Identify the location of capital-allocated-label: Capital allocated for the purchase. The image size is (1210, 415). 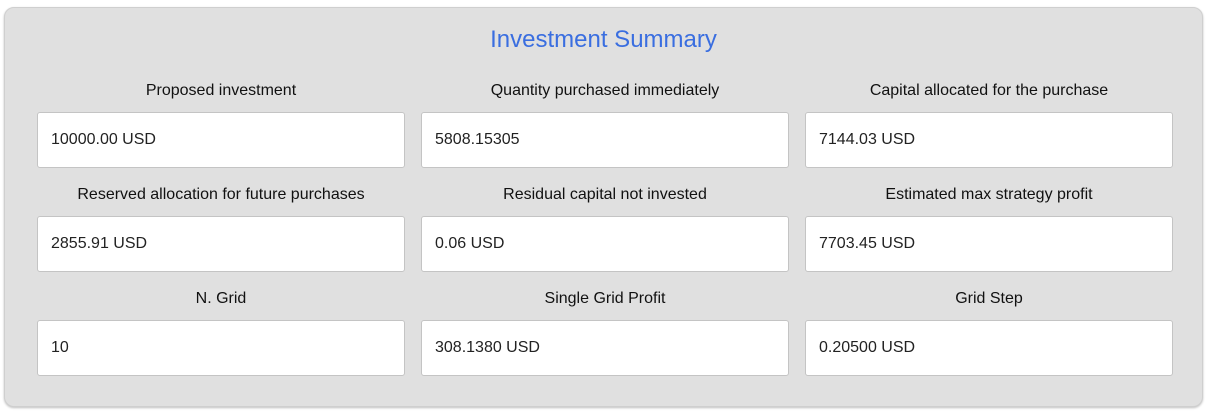
(989, 90).